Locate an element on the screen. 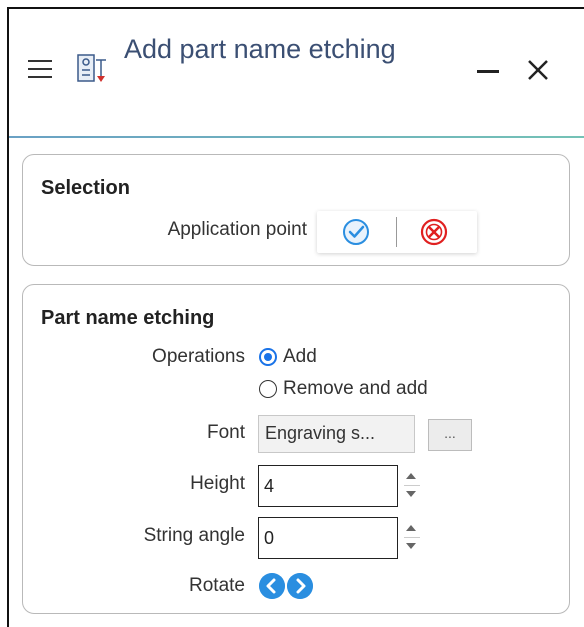 Image resolution: width=584 pixels, height=627 pixels. operation-option-add: Add is located at coordinates (288, 357).